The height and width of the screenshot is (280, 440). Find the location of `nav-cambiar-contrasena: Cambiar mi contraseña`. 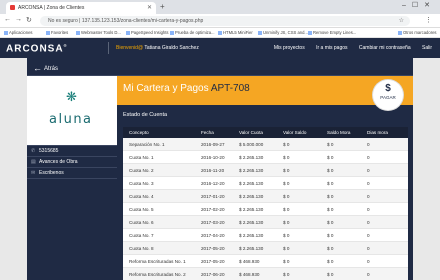

nav-cambiar-contrasena: Cambiar mi contraseña is located at coordinates (385, 48).